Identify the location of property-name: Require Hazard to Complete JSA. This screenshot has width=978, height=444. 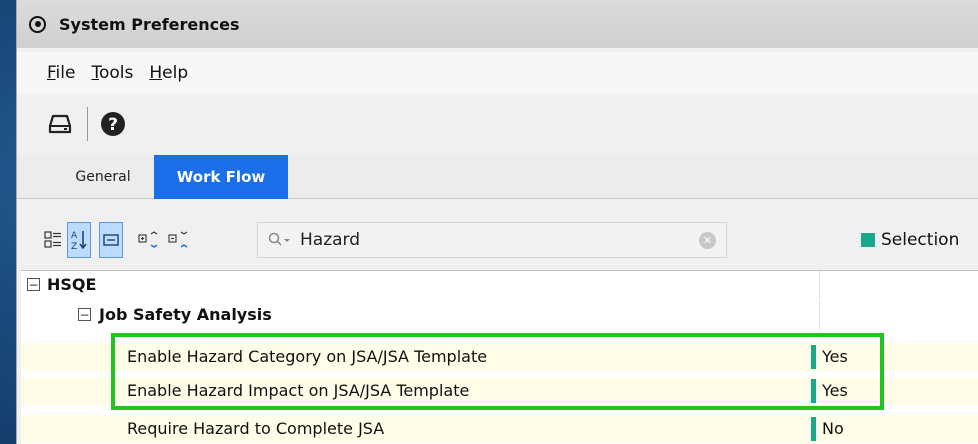
(256, 428).